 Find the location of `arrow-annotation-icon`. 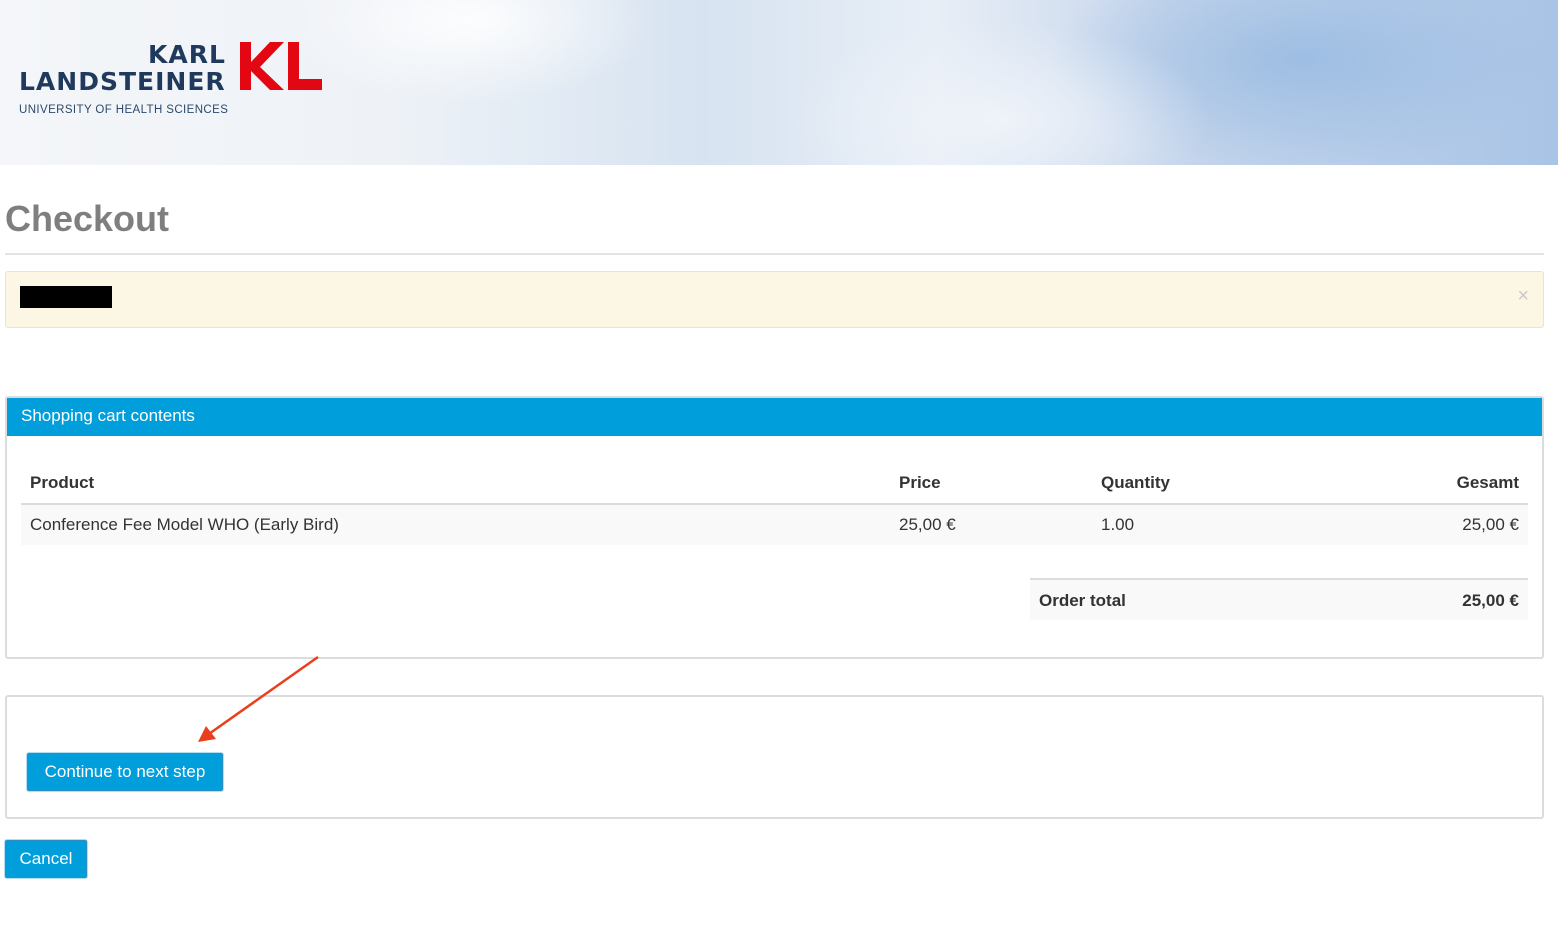

arrow-annotation-icon is located at coordinates (258, 698).